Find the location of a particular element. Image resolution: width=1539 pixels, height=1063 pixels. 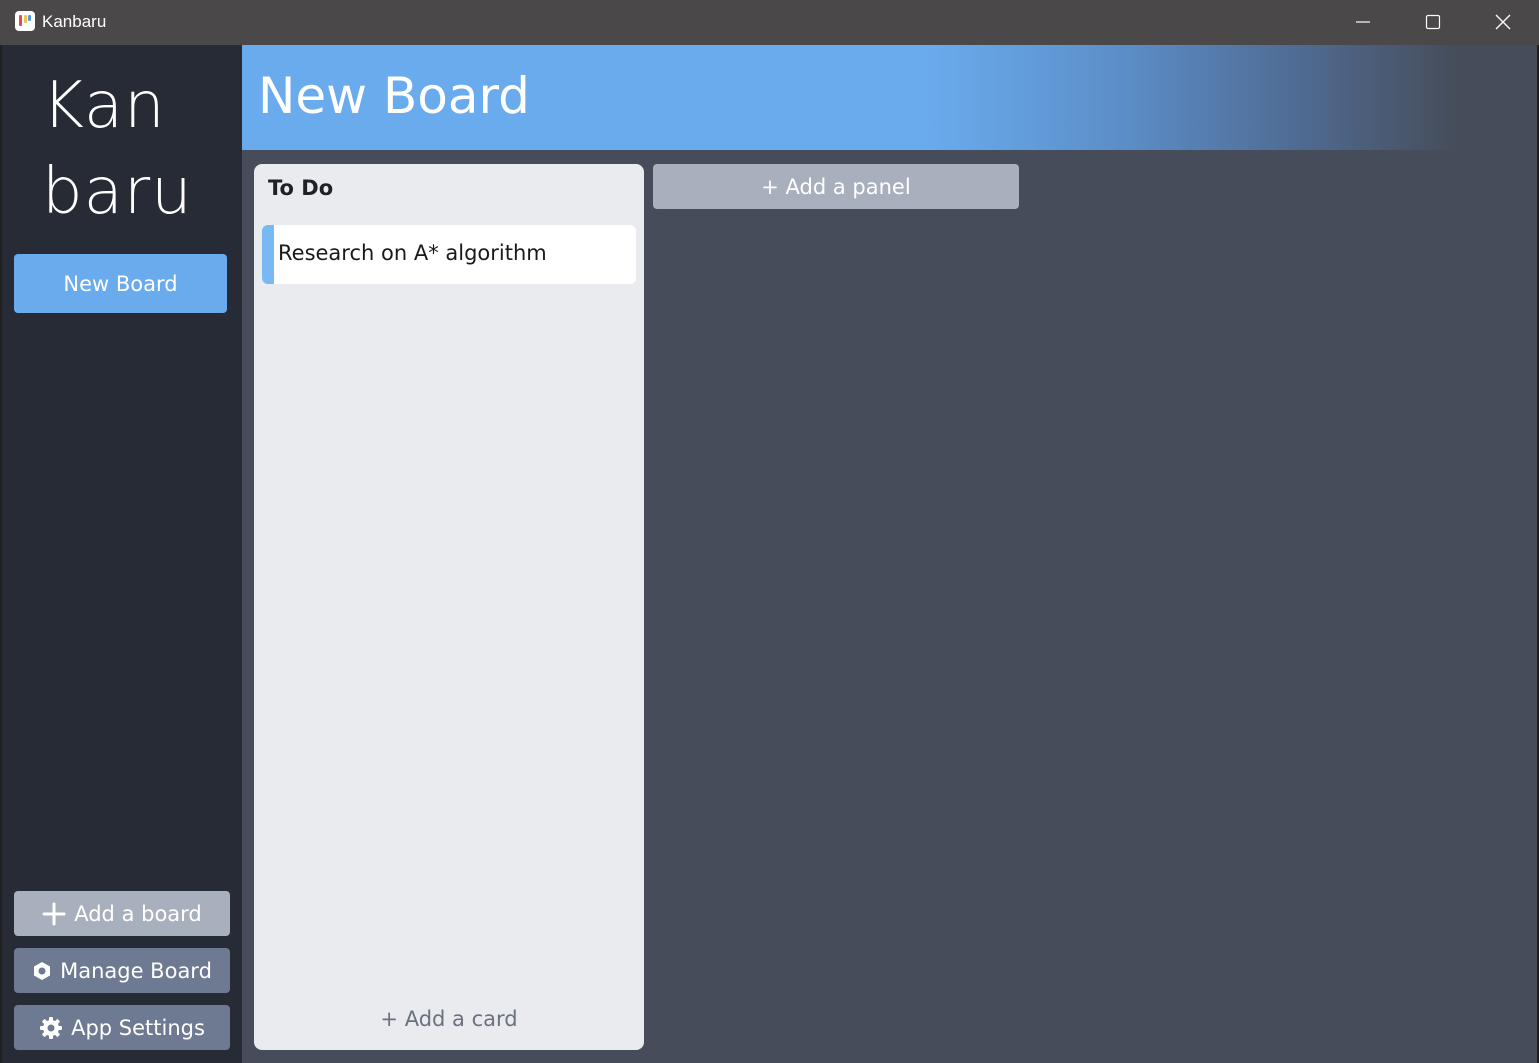

card: Research on A* algorithm is located at coordinates (449, 254).